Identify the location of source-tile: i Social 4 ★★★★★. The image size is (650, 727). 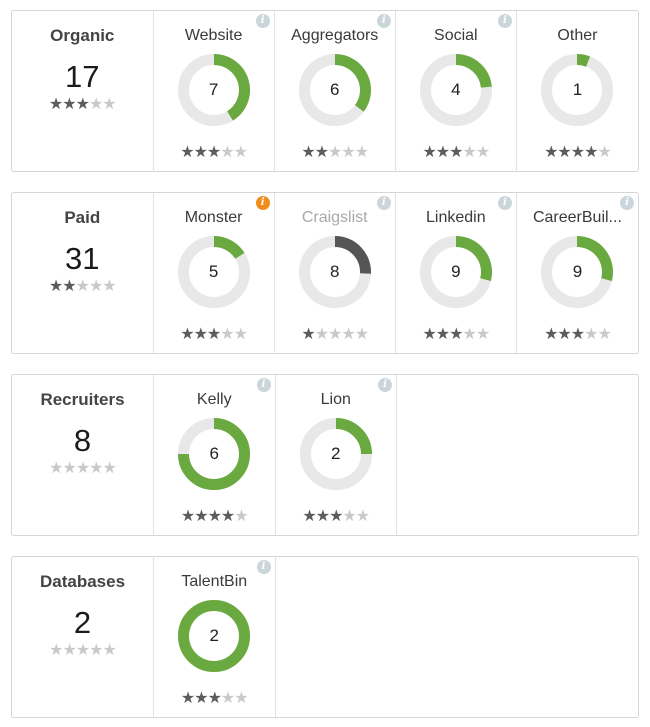
(456, 91).